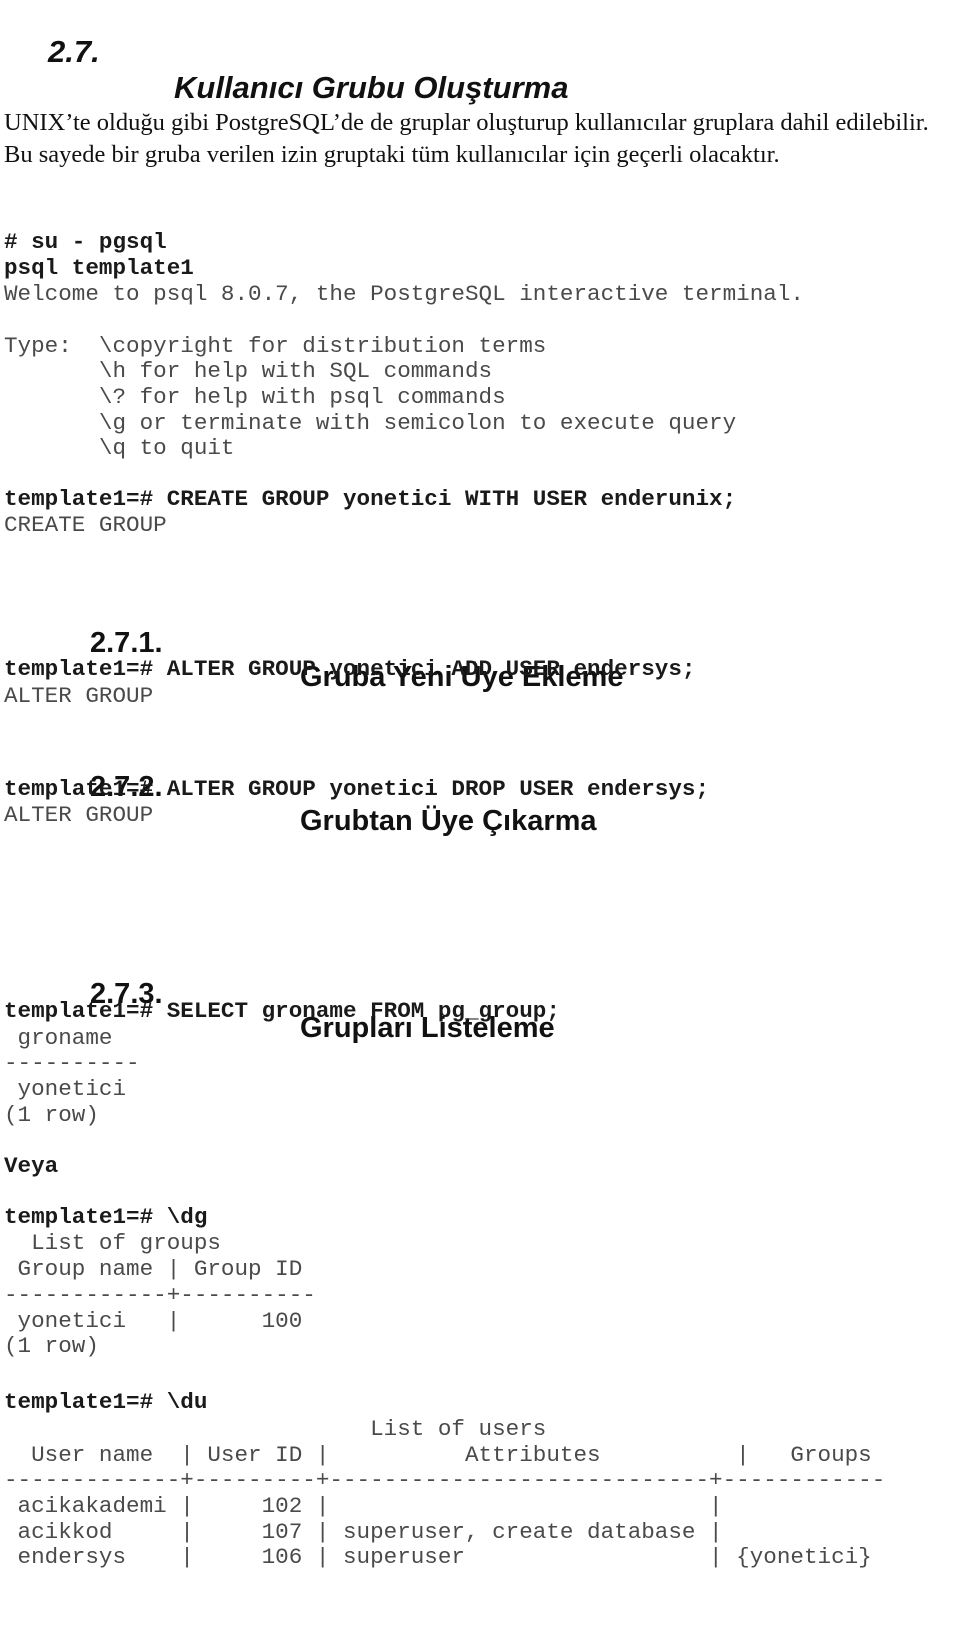  Describe the element at coordinates (248, 371) in the screenshot. I see `help-line: \h for help with SQL commands` at that location.